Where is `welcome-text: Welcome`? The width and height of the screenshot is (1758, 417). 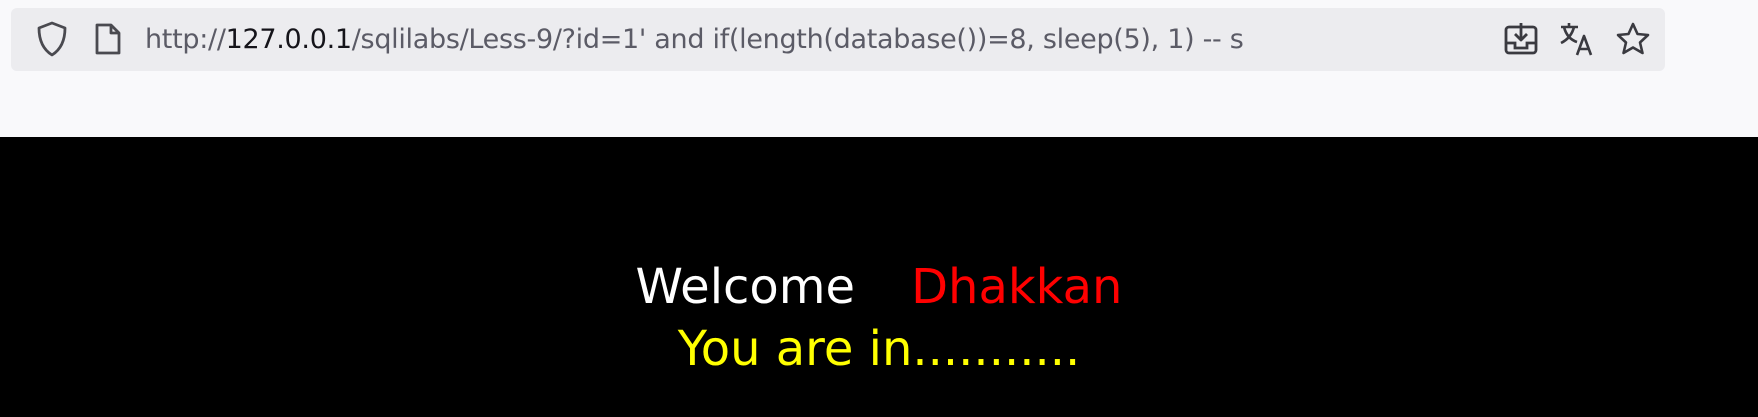 welcome-text: Welcome is located at coordinates (745, 287).